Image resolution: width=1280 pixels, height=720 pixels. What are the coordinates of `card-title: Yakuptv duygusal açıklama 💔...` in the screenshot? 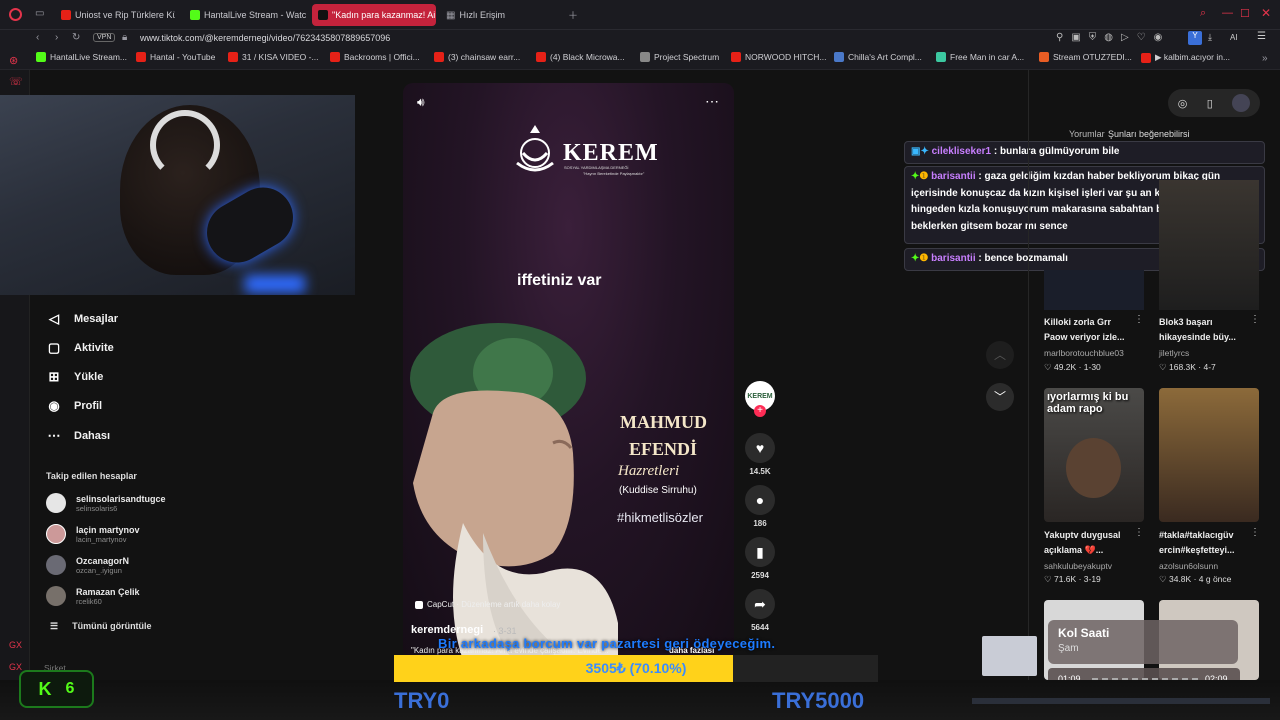 It's located at (1092, 543).